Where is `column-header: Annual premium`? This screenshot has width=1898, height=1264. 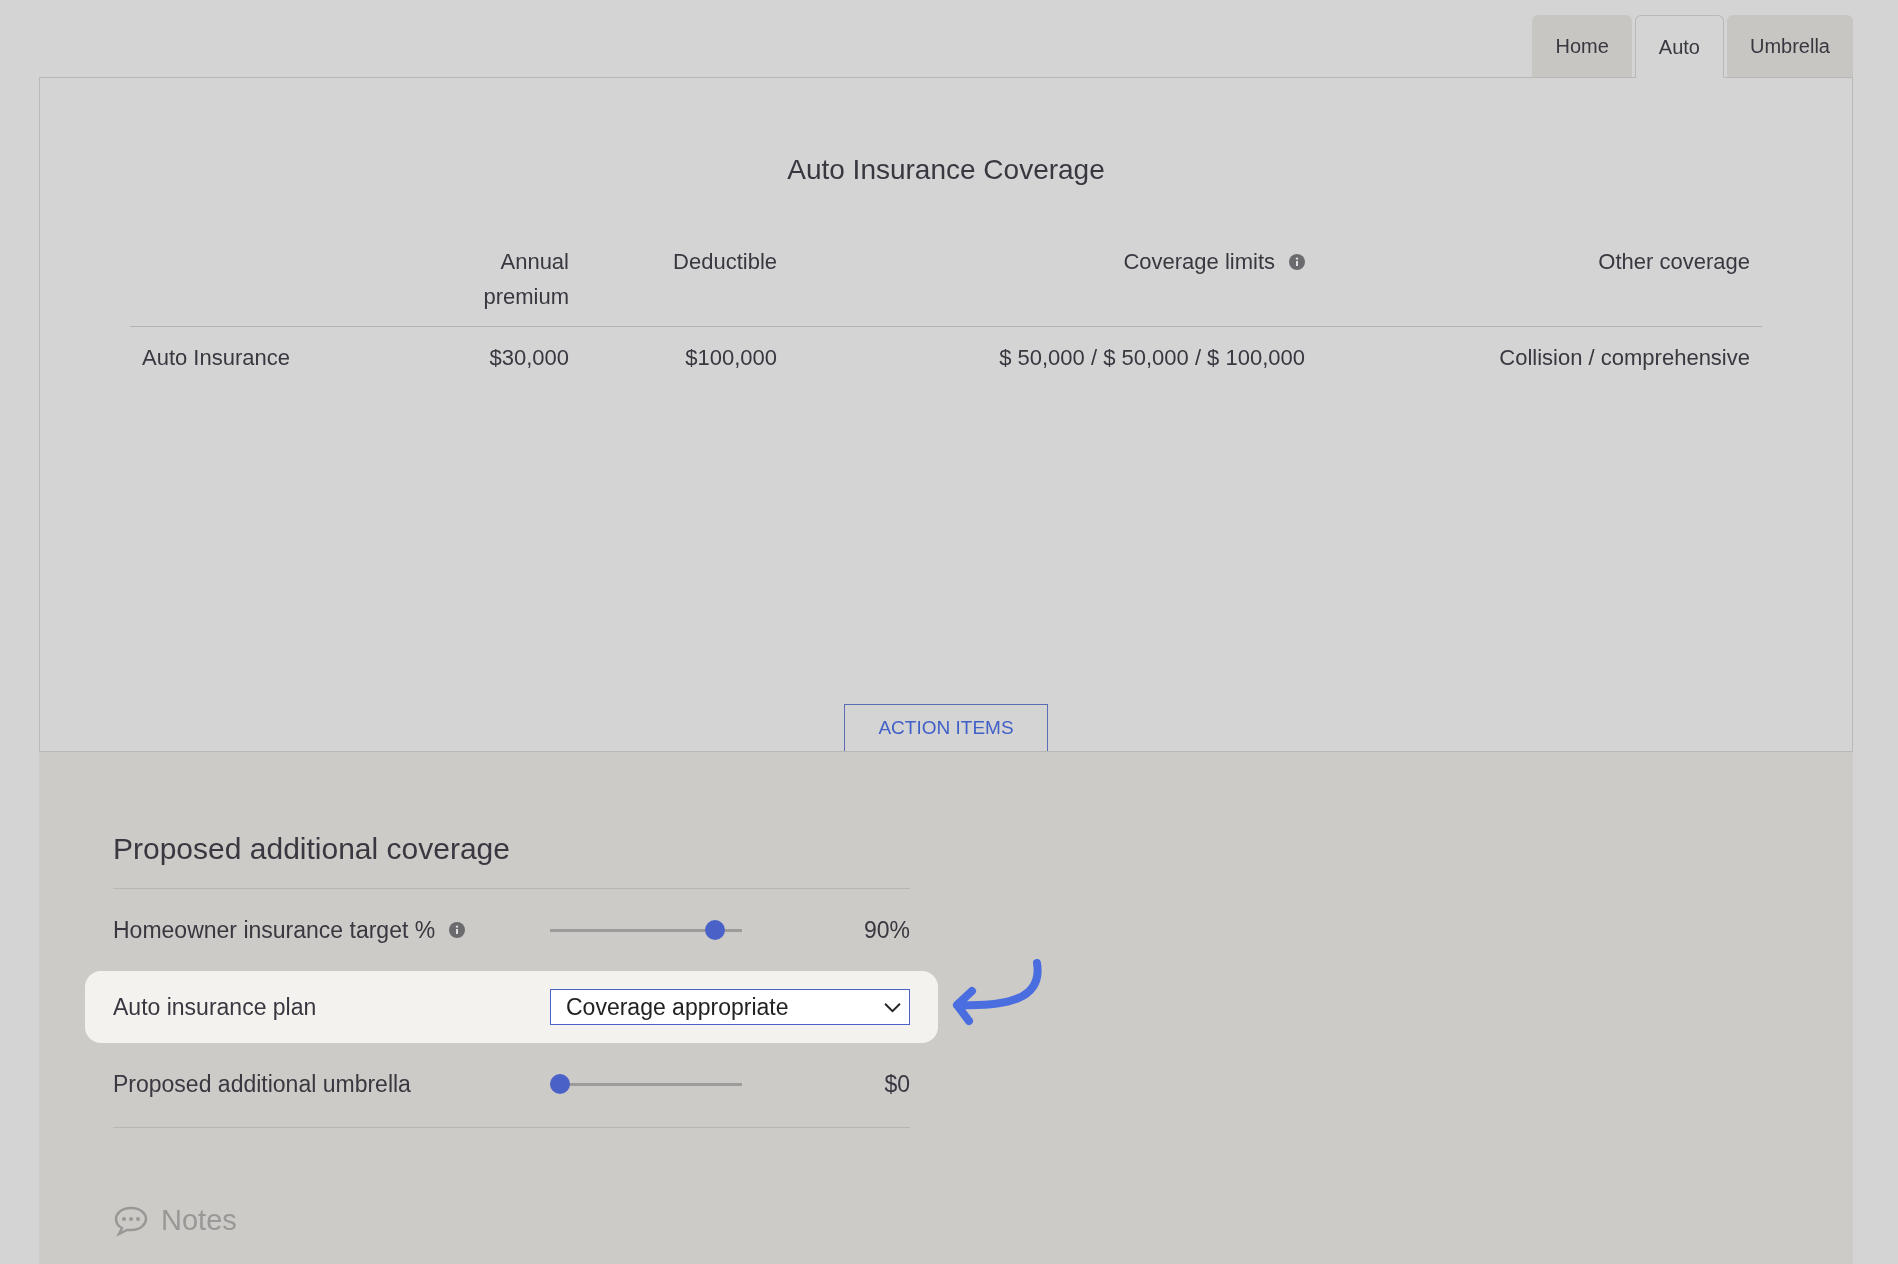 column-header: Annual premium is located at coordinates (525, 279).